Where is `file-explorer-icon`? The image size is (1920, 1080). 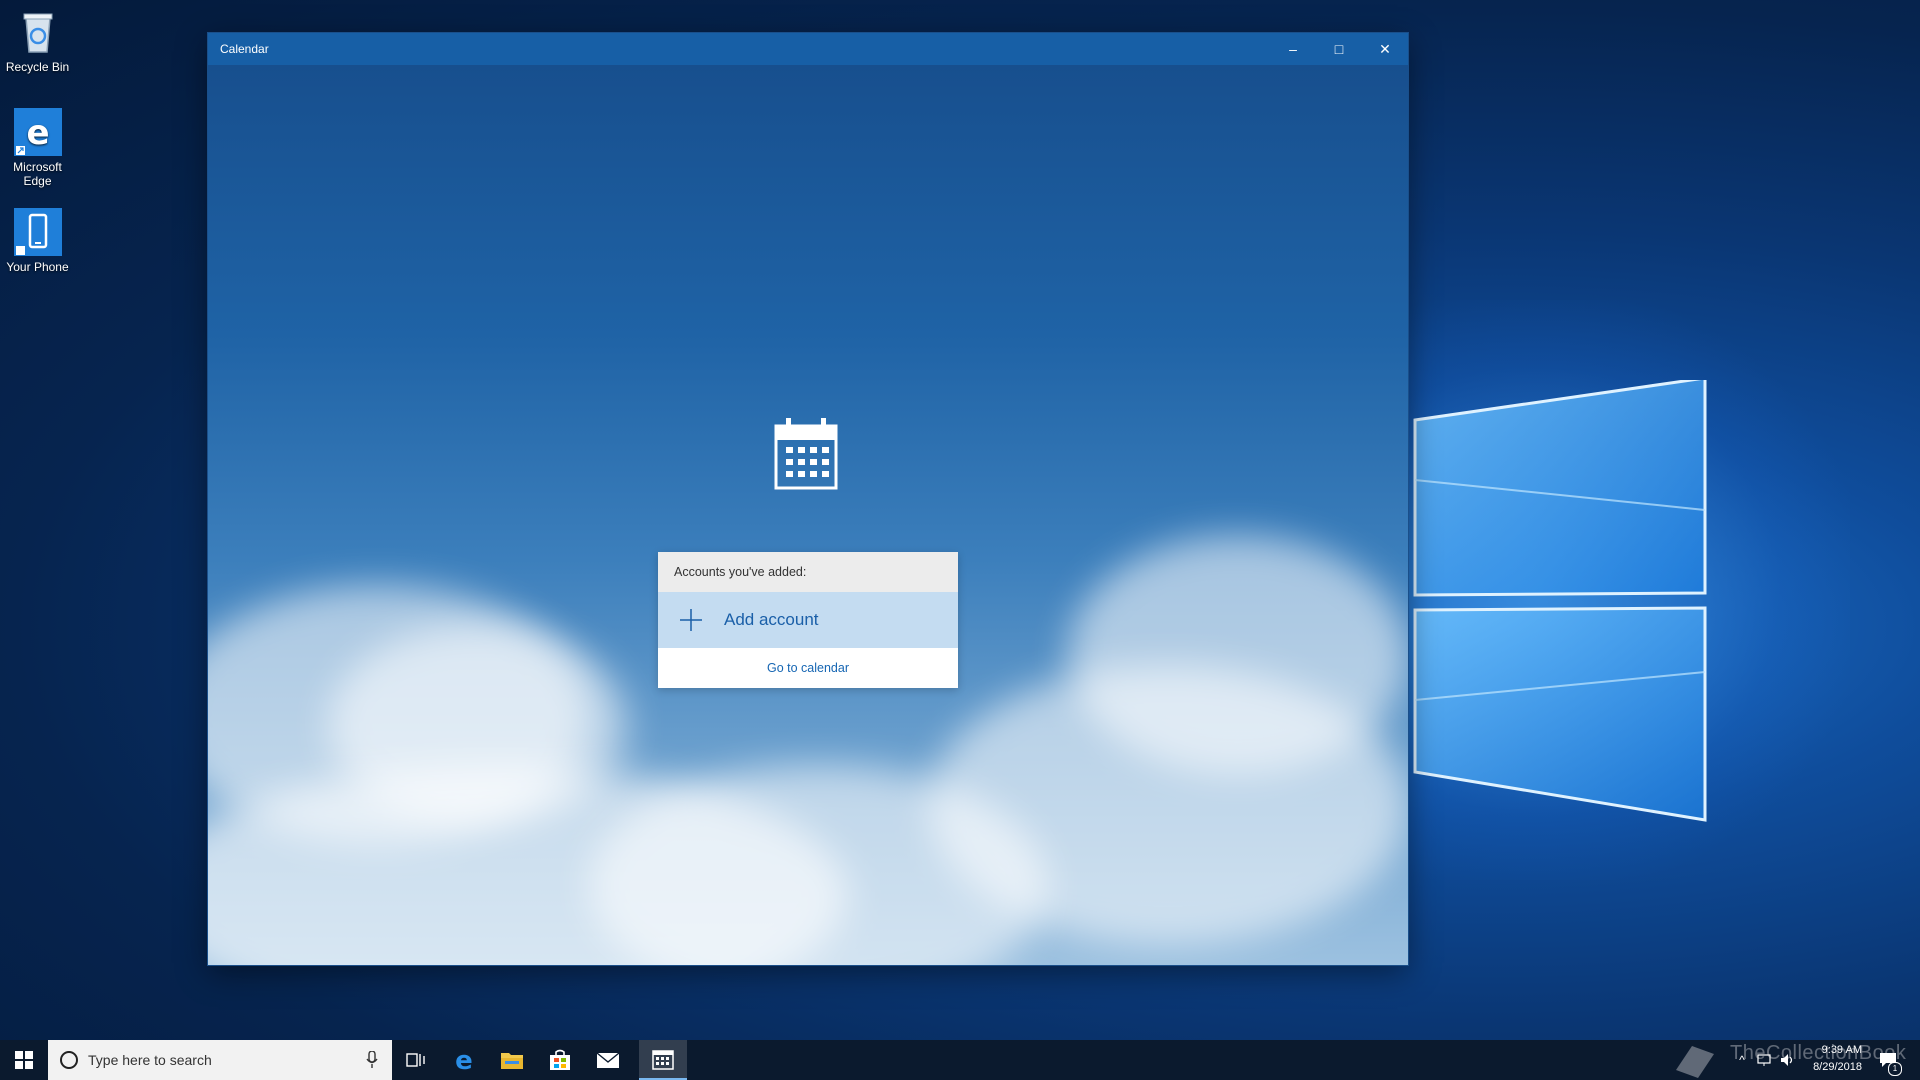
file-explorer-icon is located at coordinates (512, 1061).